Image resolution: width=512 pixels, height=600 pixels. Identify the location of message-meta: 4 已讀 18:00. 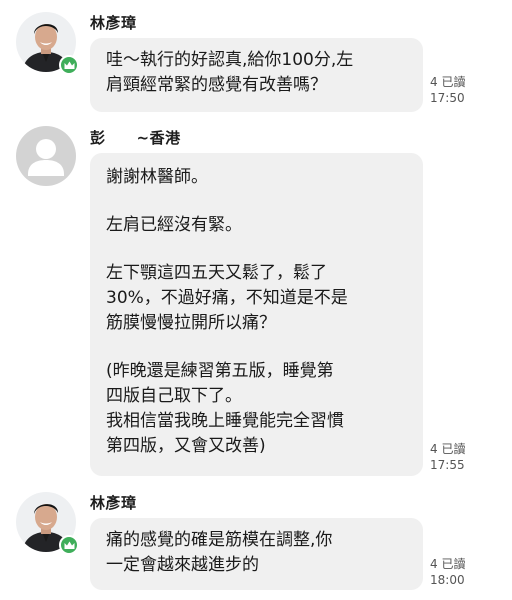
(447, 572).